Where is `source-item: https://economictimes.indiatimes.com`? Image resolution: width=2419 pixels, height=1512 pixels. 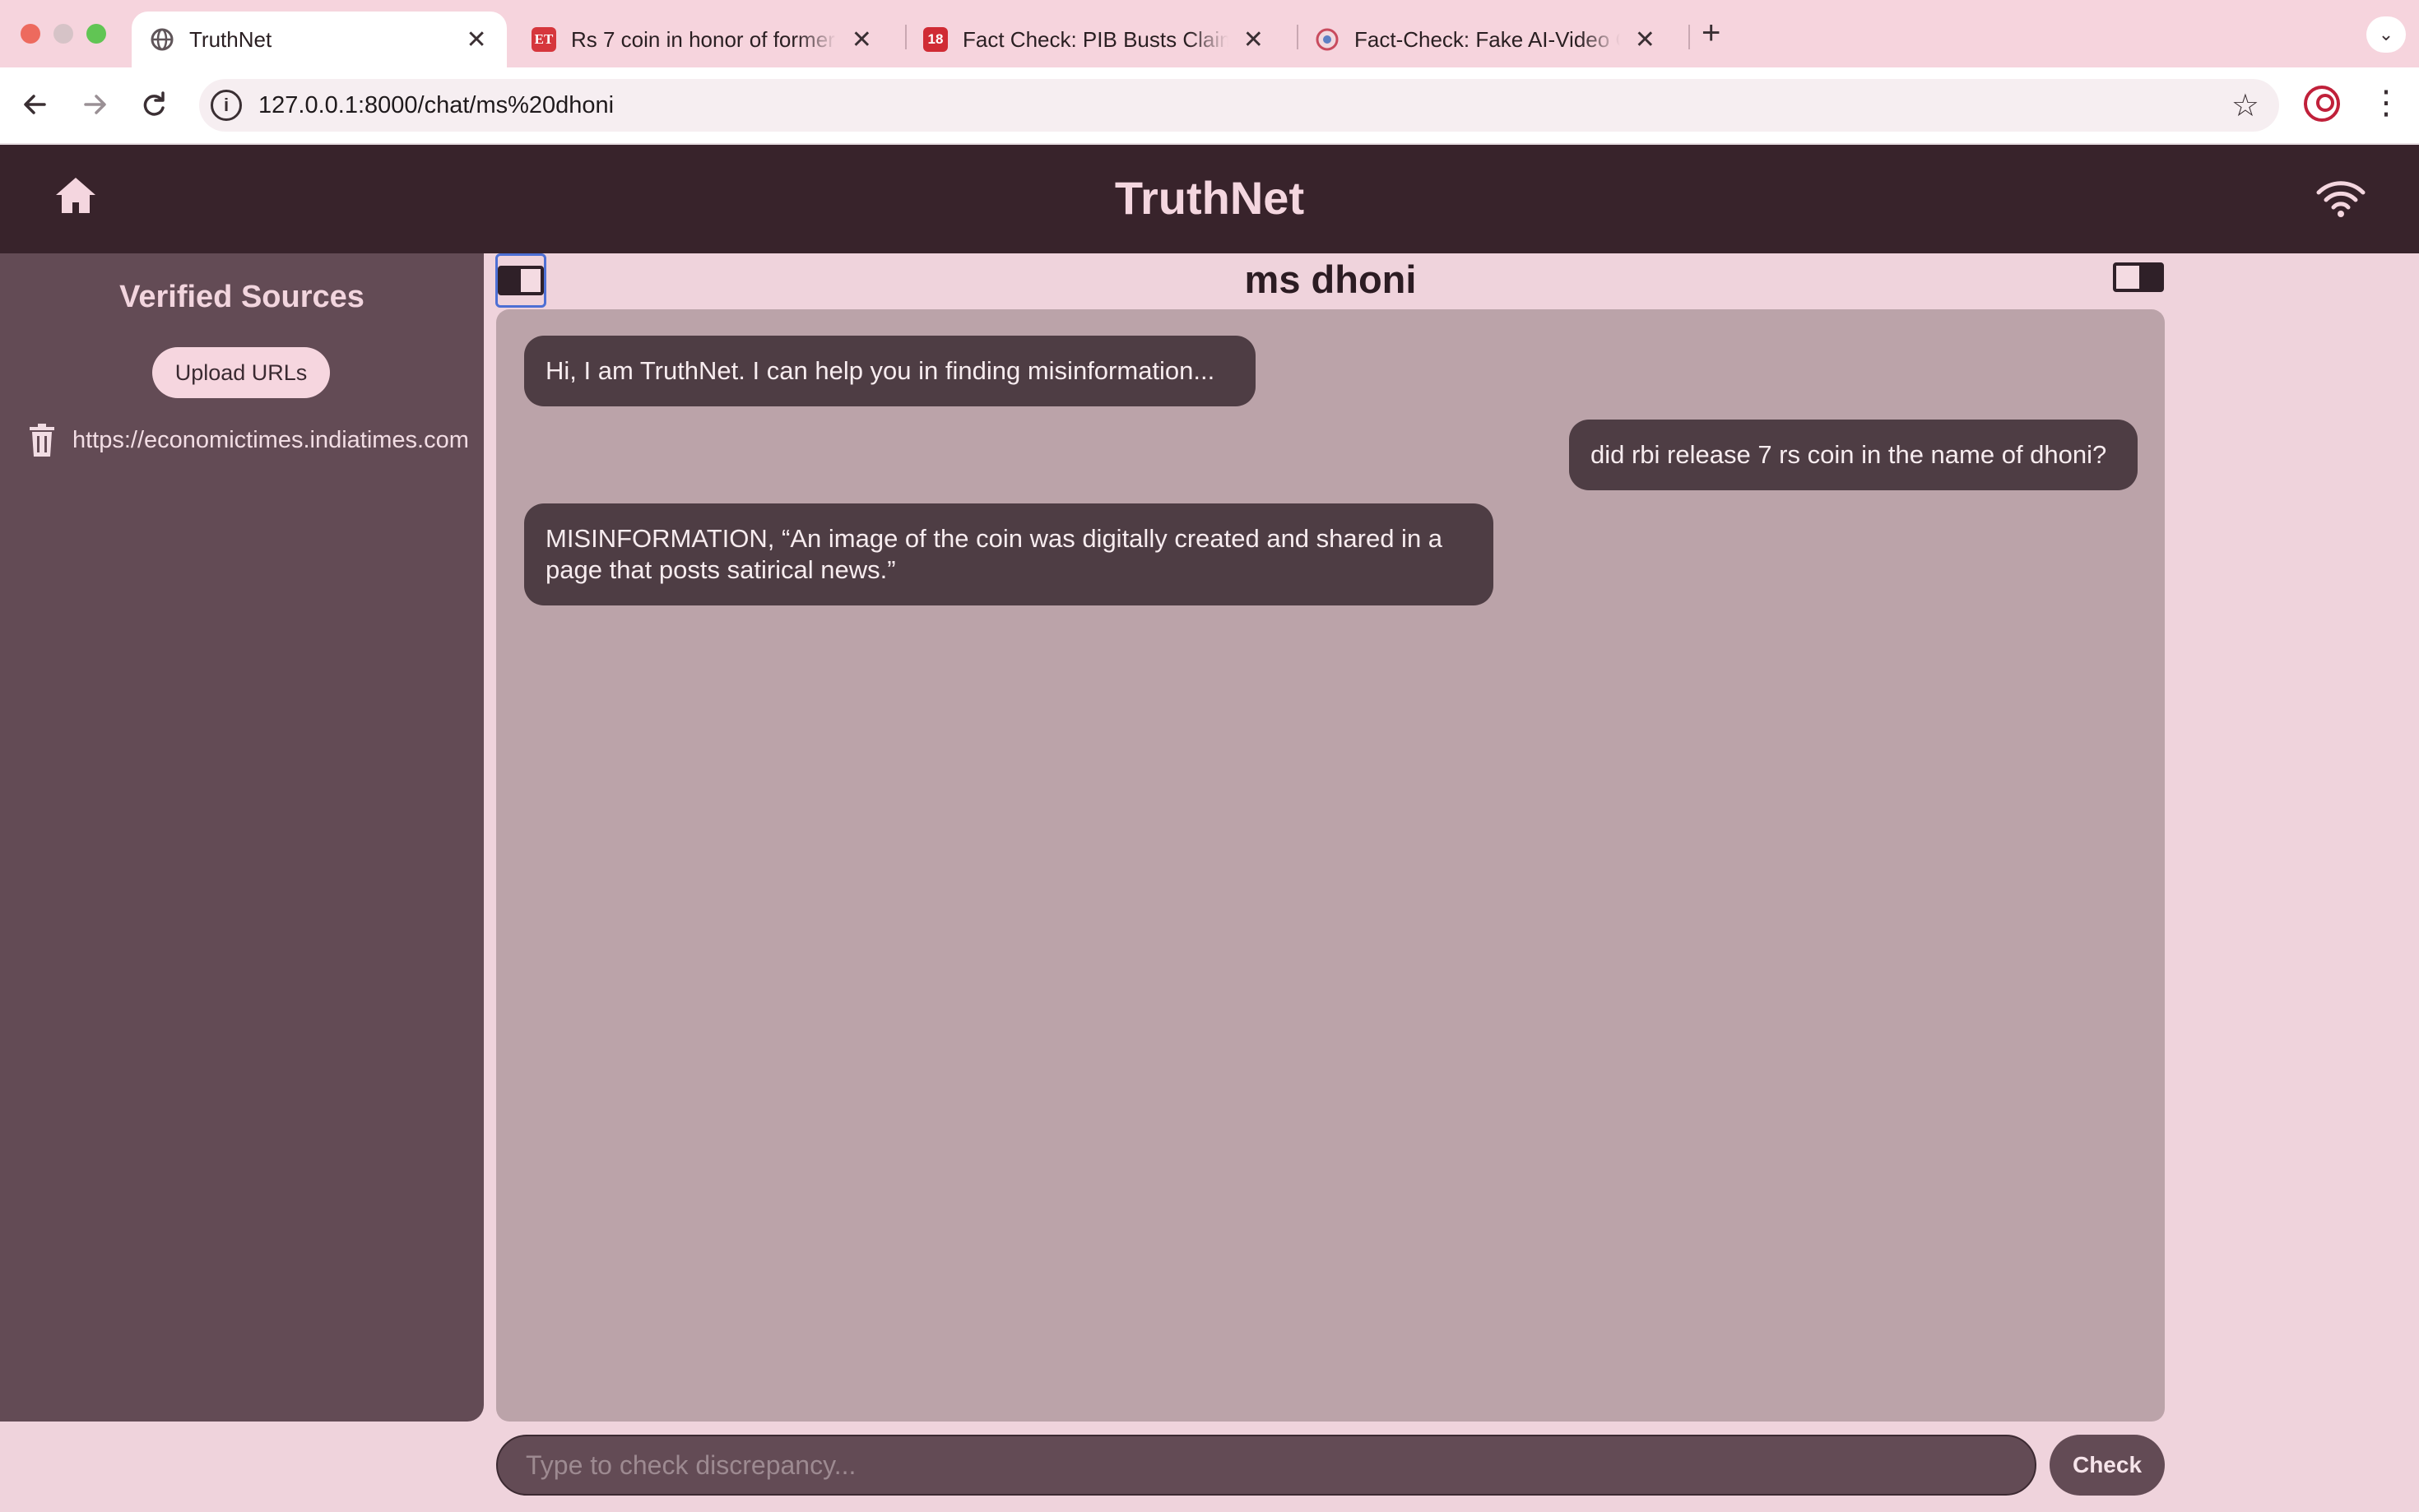
source-item: https://economictimes.indiatimes.com is located at coordinates (256, 440).